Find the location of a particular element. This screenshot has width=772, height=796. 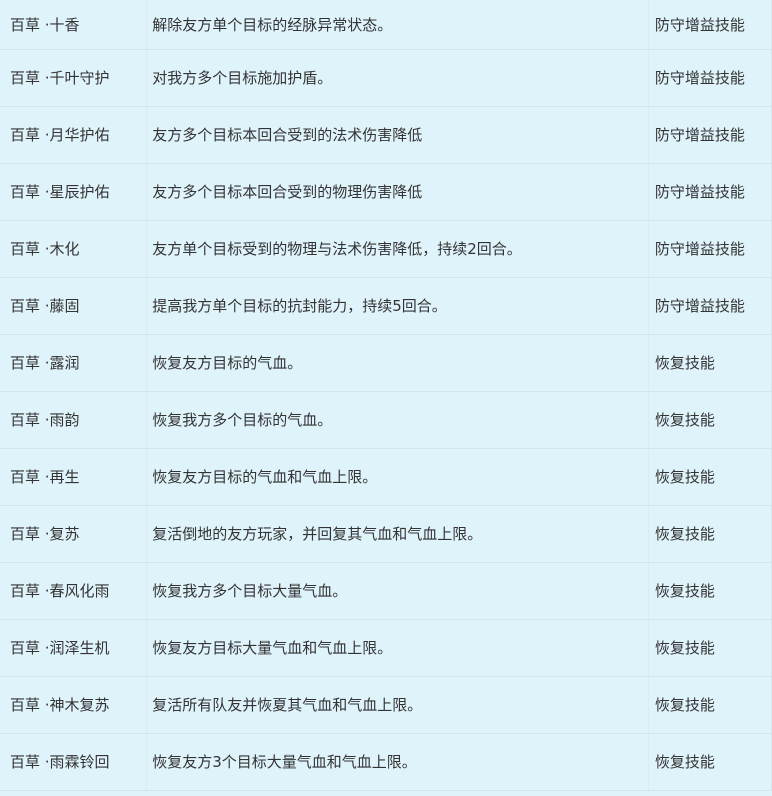

skill-description-cell: 恢复我方多个目标大量气血。 is located at coordinates (397, 591).